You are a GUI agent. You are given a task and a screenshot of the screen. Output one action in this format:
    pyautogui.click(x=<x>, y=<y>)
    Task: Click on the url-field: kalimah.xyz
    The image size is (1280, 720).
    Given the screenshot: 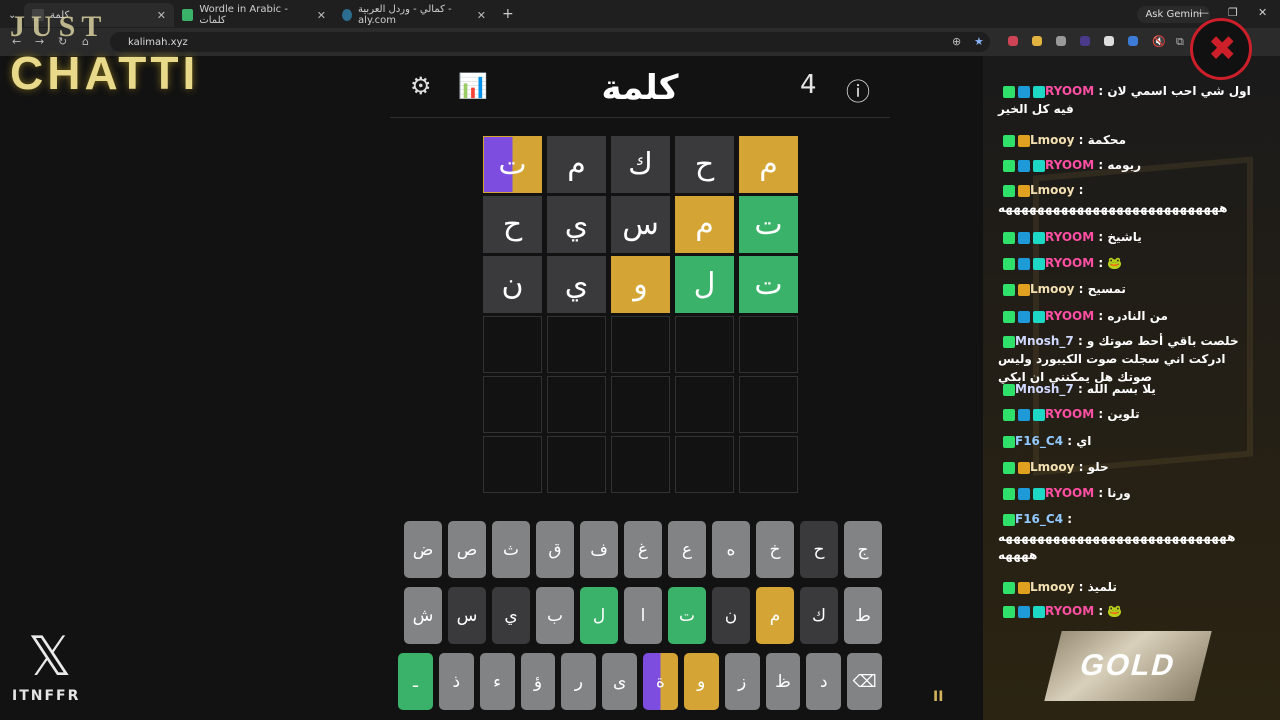 What is the action you would take?
    pyautogui.click(x=550, y=42)
    